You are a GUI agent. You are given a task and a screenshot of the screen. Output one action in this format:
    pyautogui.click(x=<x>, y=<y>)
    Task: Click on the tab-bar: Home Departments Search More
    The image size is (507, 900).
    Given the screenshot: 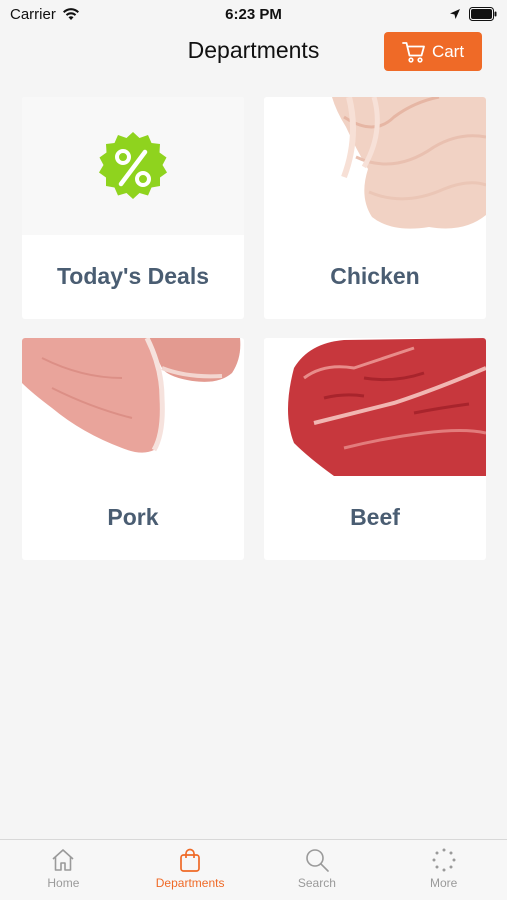 What is the action you would take?
    pyautogui.click(x=253, y=869)
    